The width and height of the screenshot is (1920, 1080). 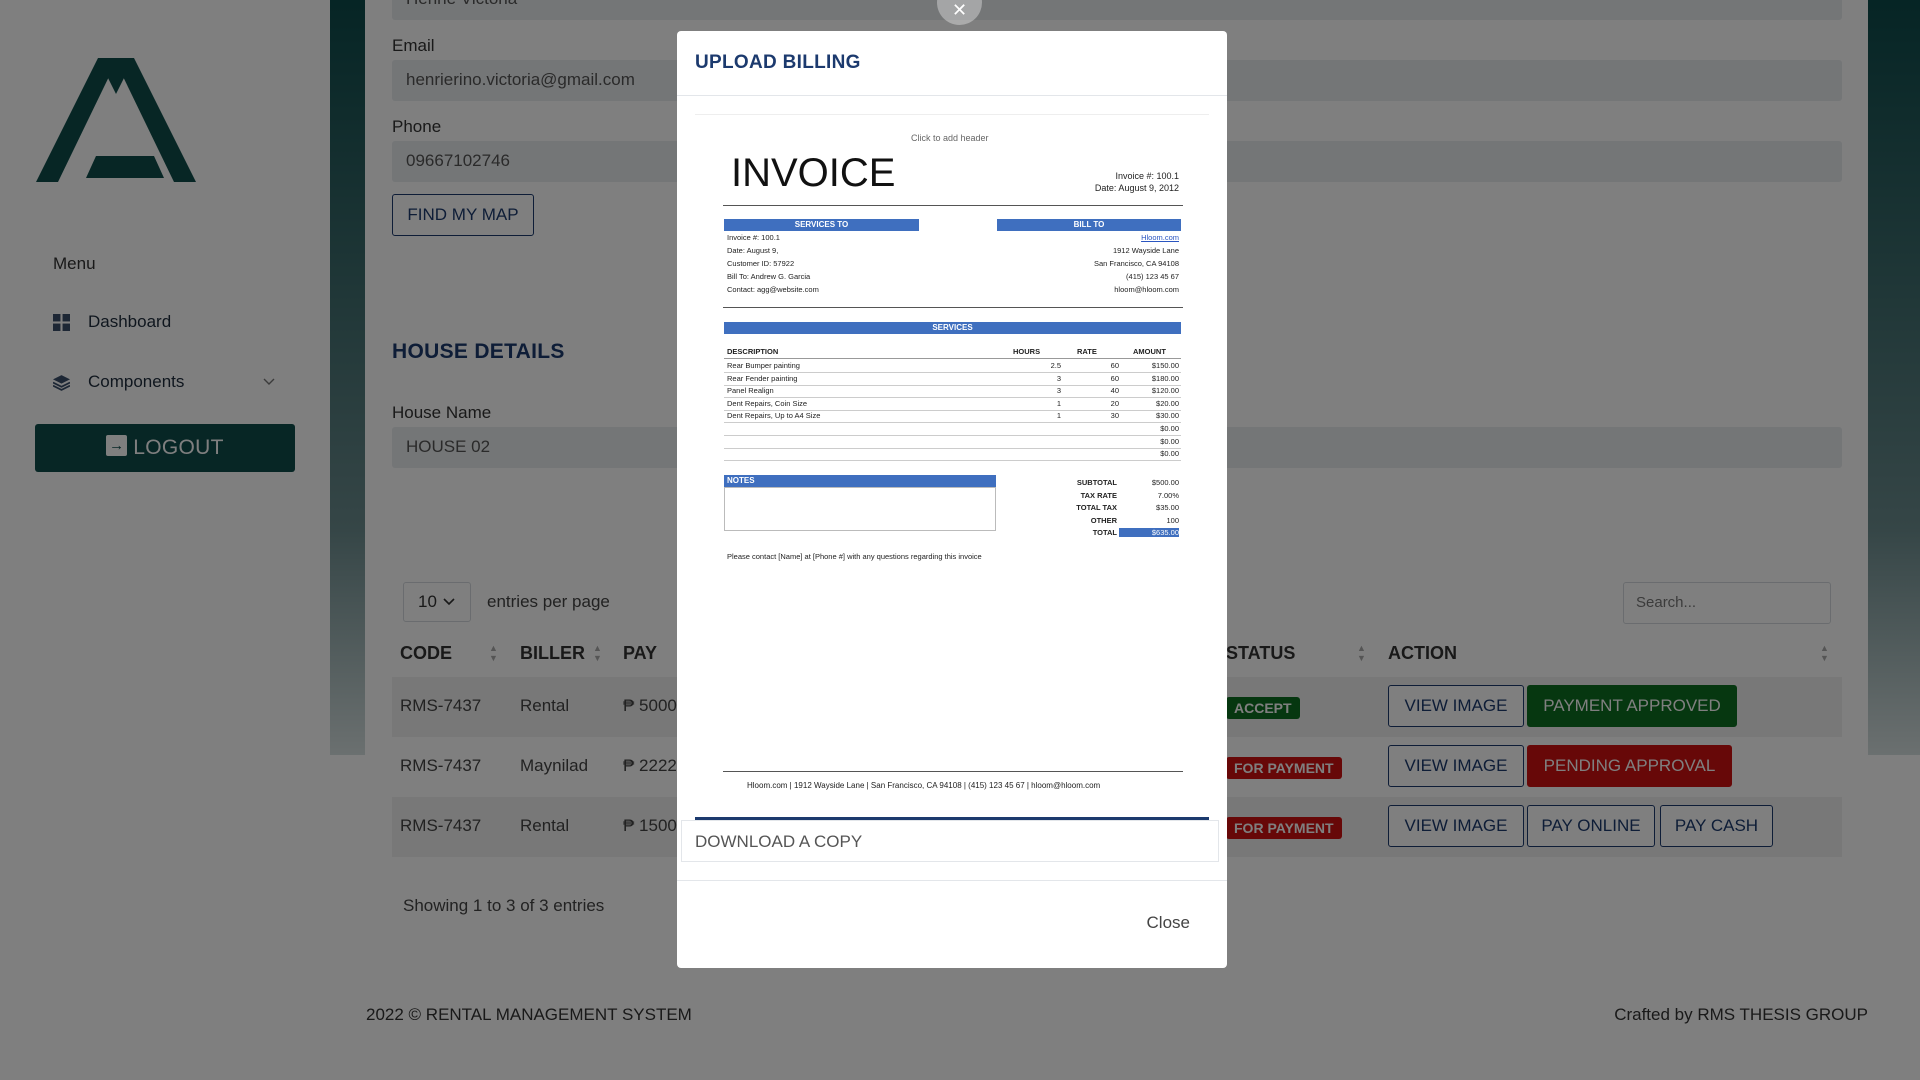 What do you see at coordinates (1165, 482) in the screenshot?
I see `total-value: $500.00` at bounding box center [1165, 482].